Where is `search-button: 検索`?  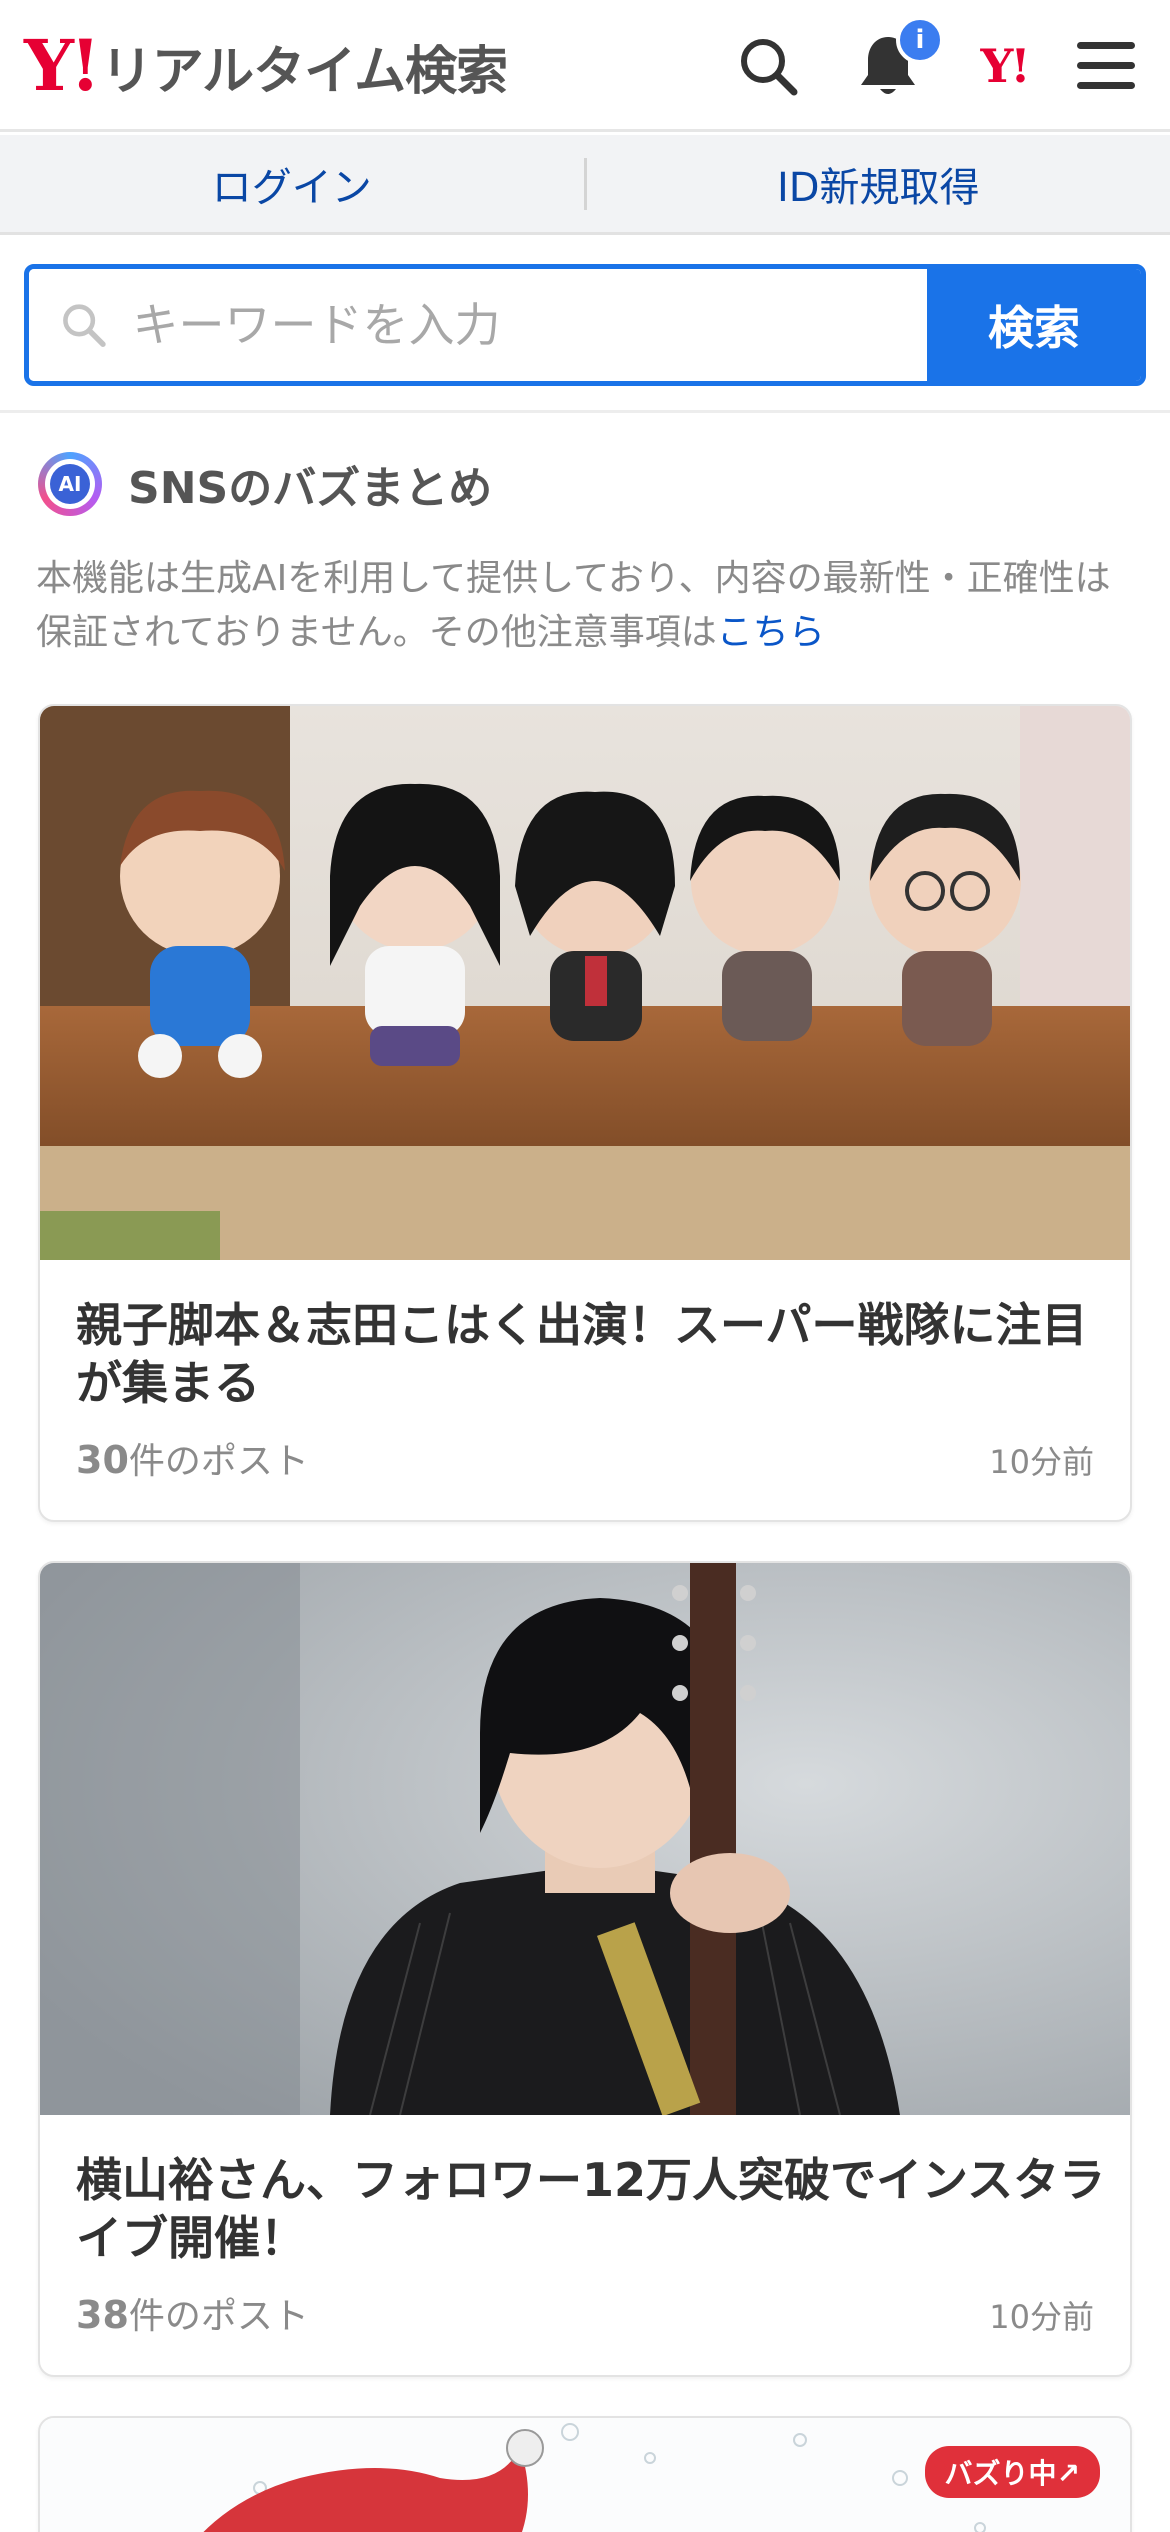
search-button: 検索 is located at coordinates (1034, 325).